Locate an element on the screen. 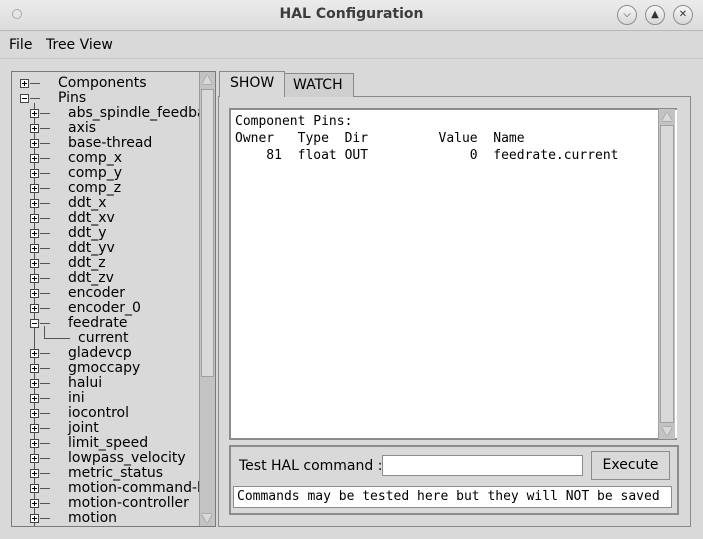 The width and height of the screenshot is (703, 539). tree-node: ddt_x is located at coordinates (105, 203).